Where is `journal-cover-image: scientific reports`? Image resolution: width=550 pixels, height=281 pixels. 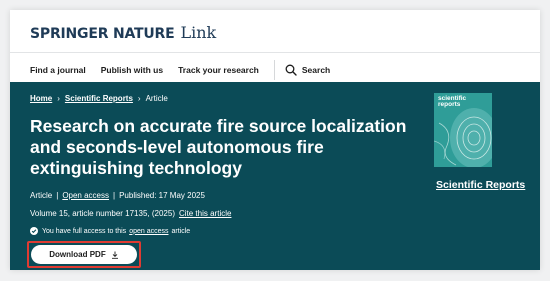
journal-cover-image: scientific reports is located at coordinates (463, 130).